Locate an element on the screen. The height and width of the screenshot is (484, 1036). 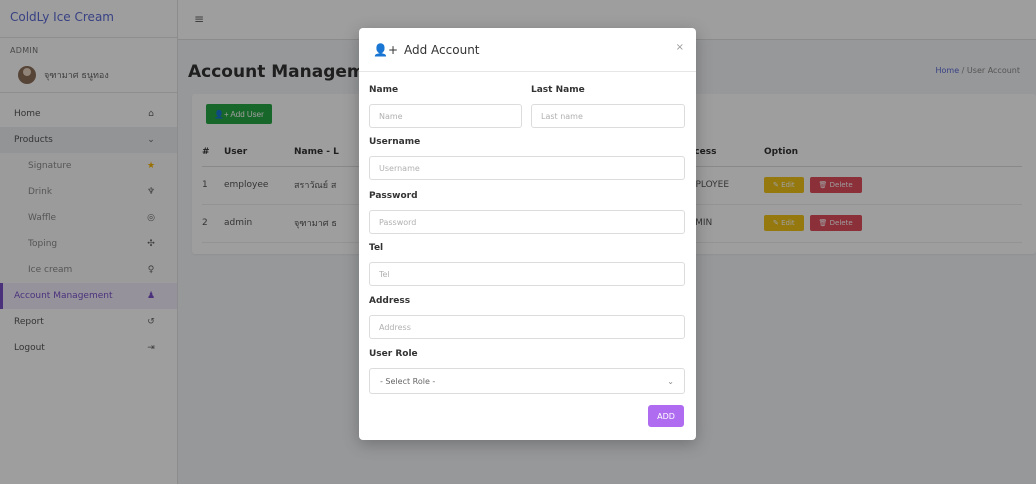
user-role-select: - Select Role - ⌄ is located at coordinates (527, 381).